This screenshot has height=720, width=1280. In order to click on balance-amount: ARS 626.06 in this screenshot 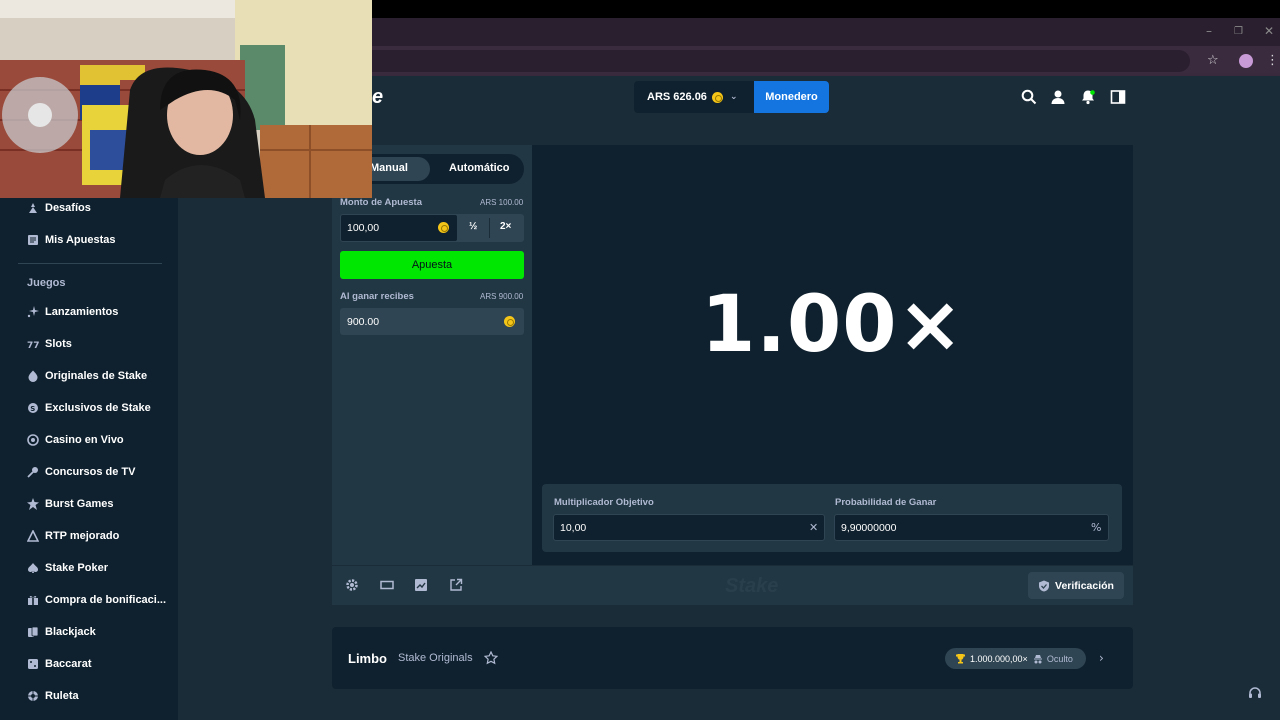, I will do `click(677, 97)`.